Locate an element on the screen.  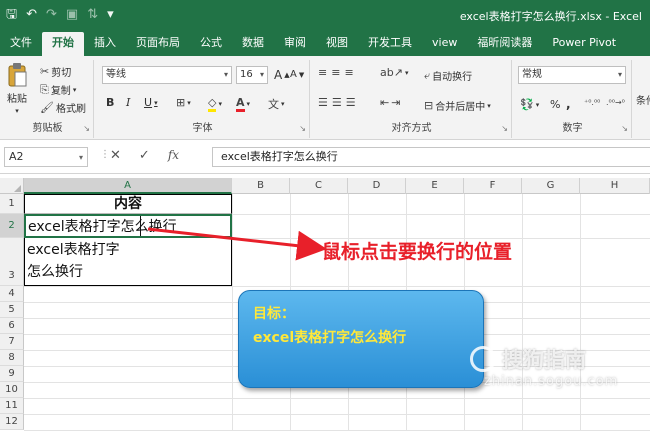
goal-title: 目标： is located at coordinates (274, 314).